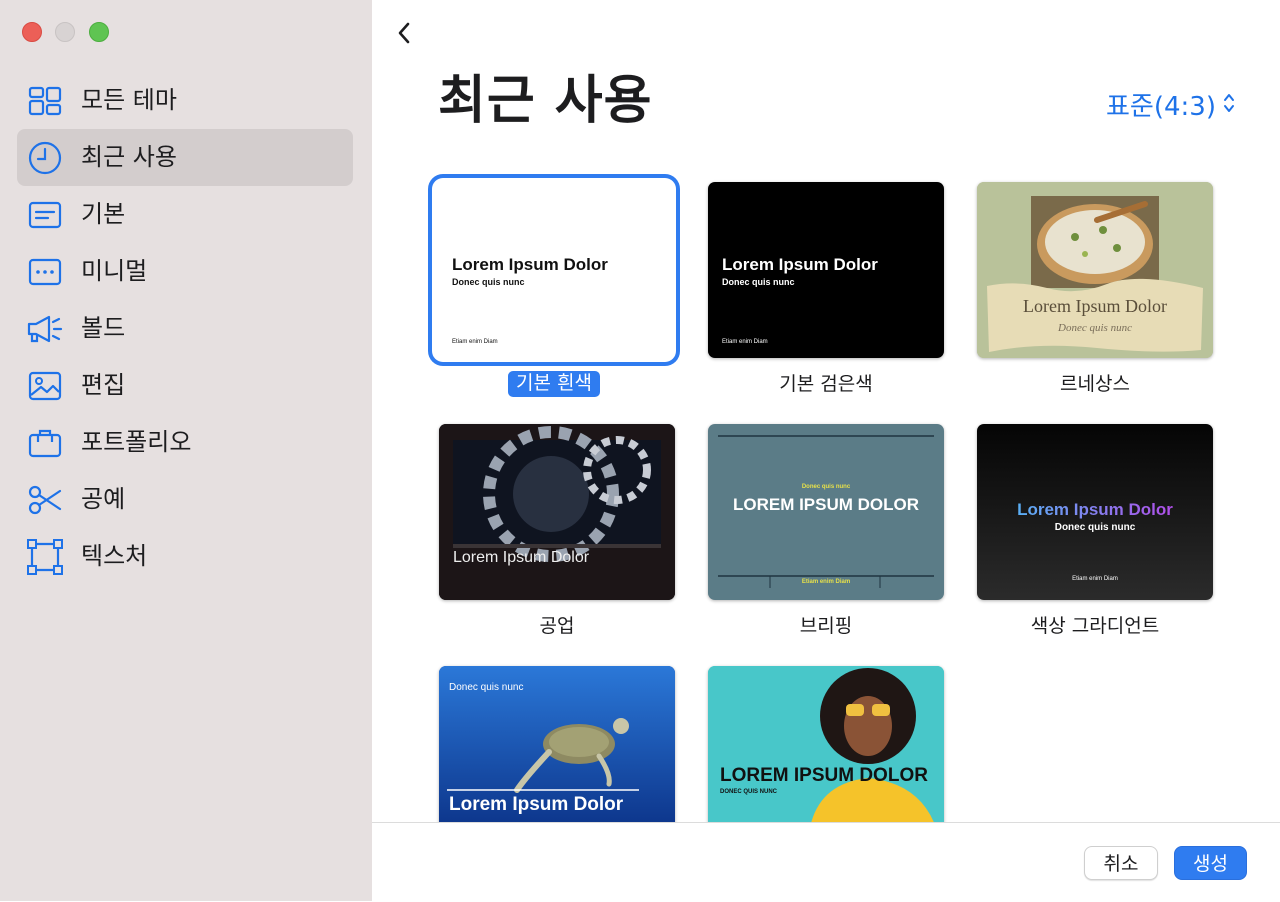 The image size is (1280, 902). What do you see at coordinates (45, 557) in the screenshot?
I see `texture-frame-icon` at bounding box center [45, 557].